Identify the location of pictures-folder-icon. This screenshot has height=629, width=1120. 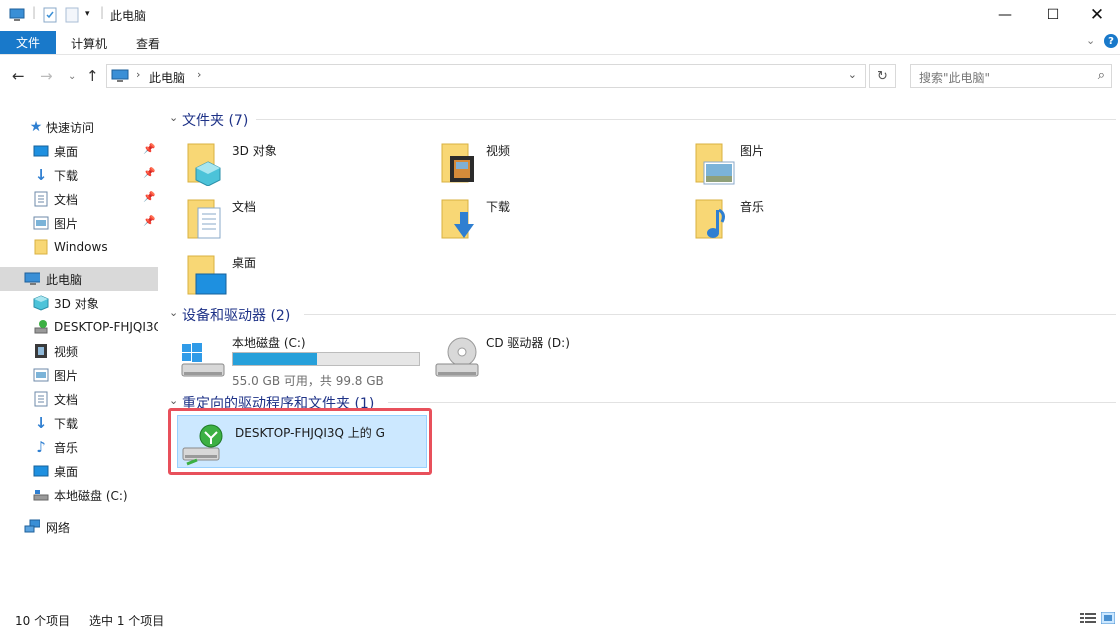
(714, 164).